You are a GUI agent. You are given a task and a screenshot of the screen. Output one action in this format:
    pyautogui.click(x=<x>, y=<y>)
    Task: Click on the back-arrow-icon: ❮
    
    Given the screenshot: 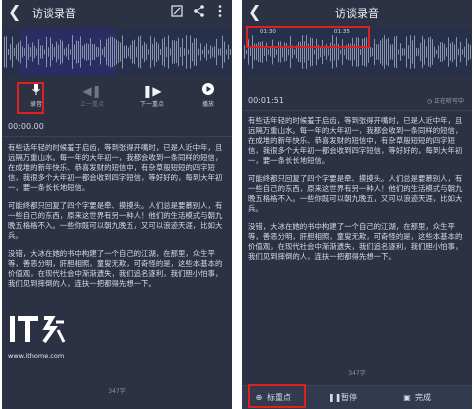 What is the action you would take?
    pyautogui.click(x=17, y=12)
    